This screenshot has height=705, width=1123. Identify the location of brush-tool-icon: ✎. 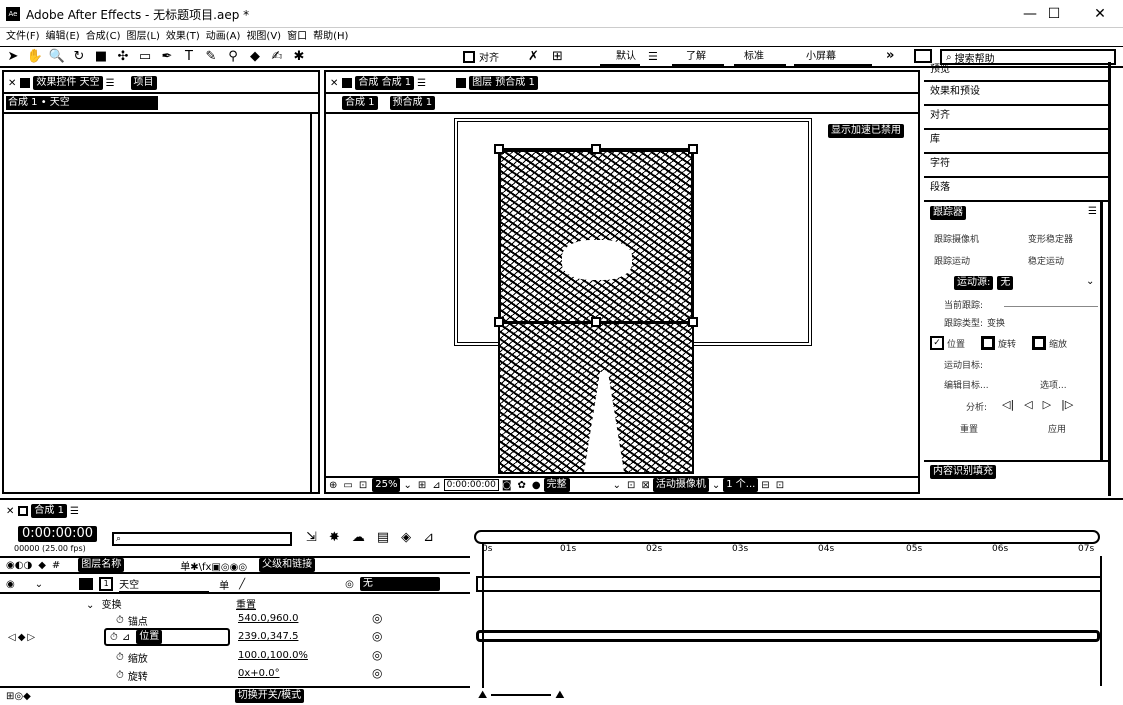
(211, 57).